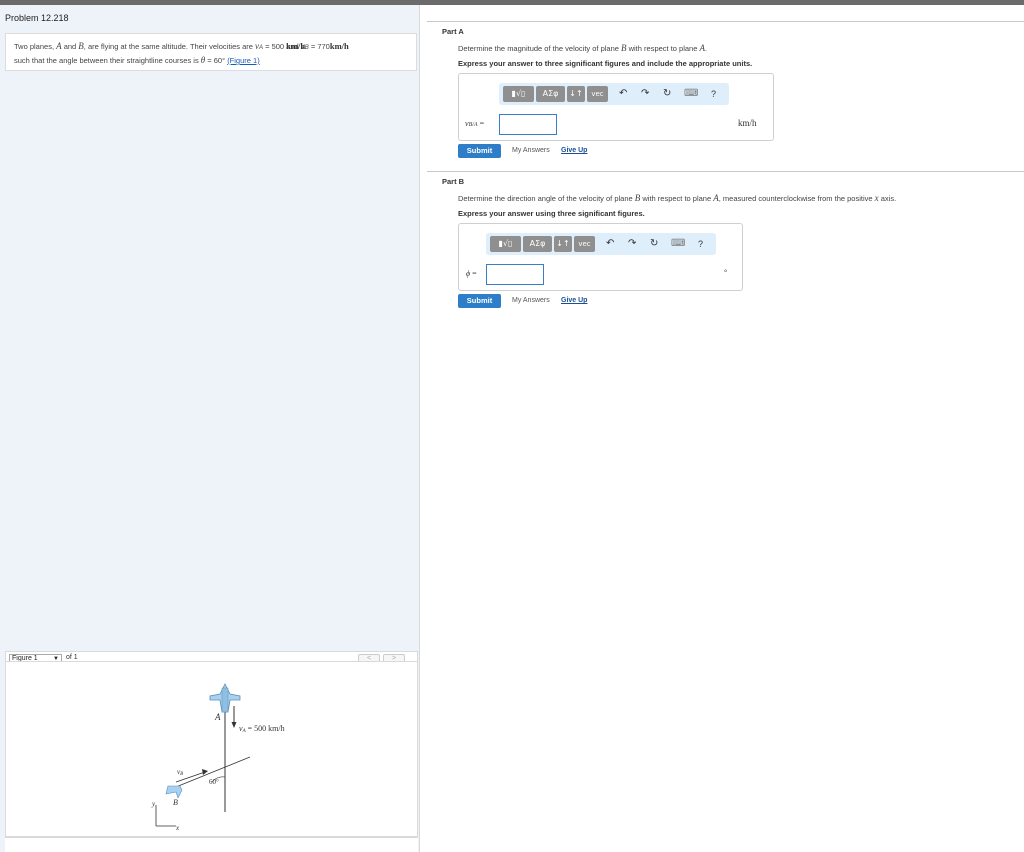 The height and width of the screenshot is (852, 1024). Describe the element at coordinates (515, 274) in the screenshot. I see `part-b-answer-input` at that location.